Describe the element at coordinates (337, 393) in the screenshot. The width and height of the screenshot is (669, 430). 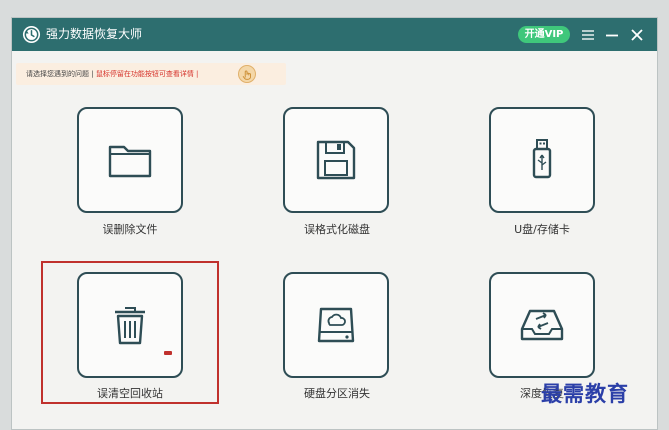
I see `option-label: 硬盘分区消失` at that location.